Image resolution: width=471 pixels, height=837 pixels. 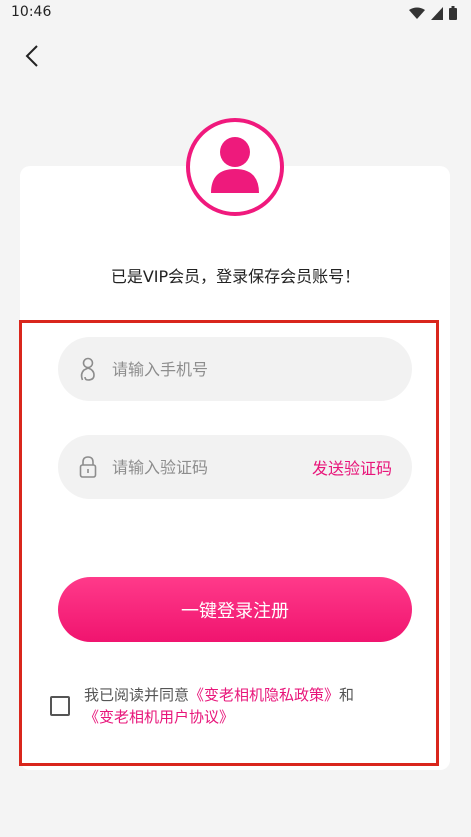 I want to click on lock-icon, so click(x=88, y=467).